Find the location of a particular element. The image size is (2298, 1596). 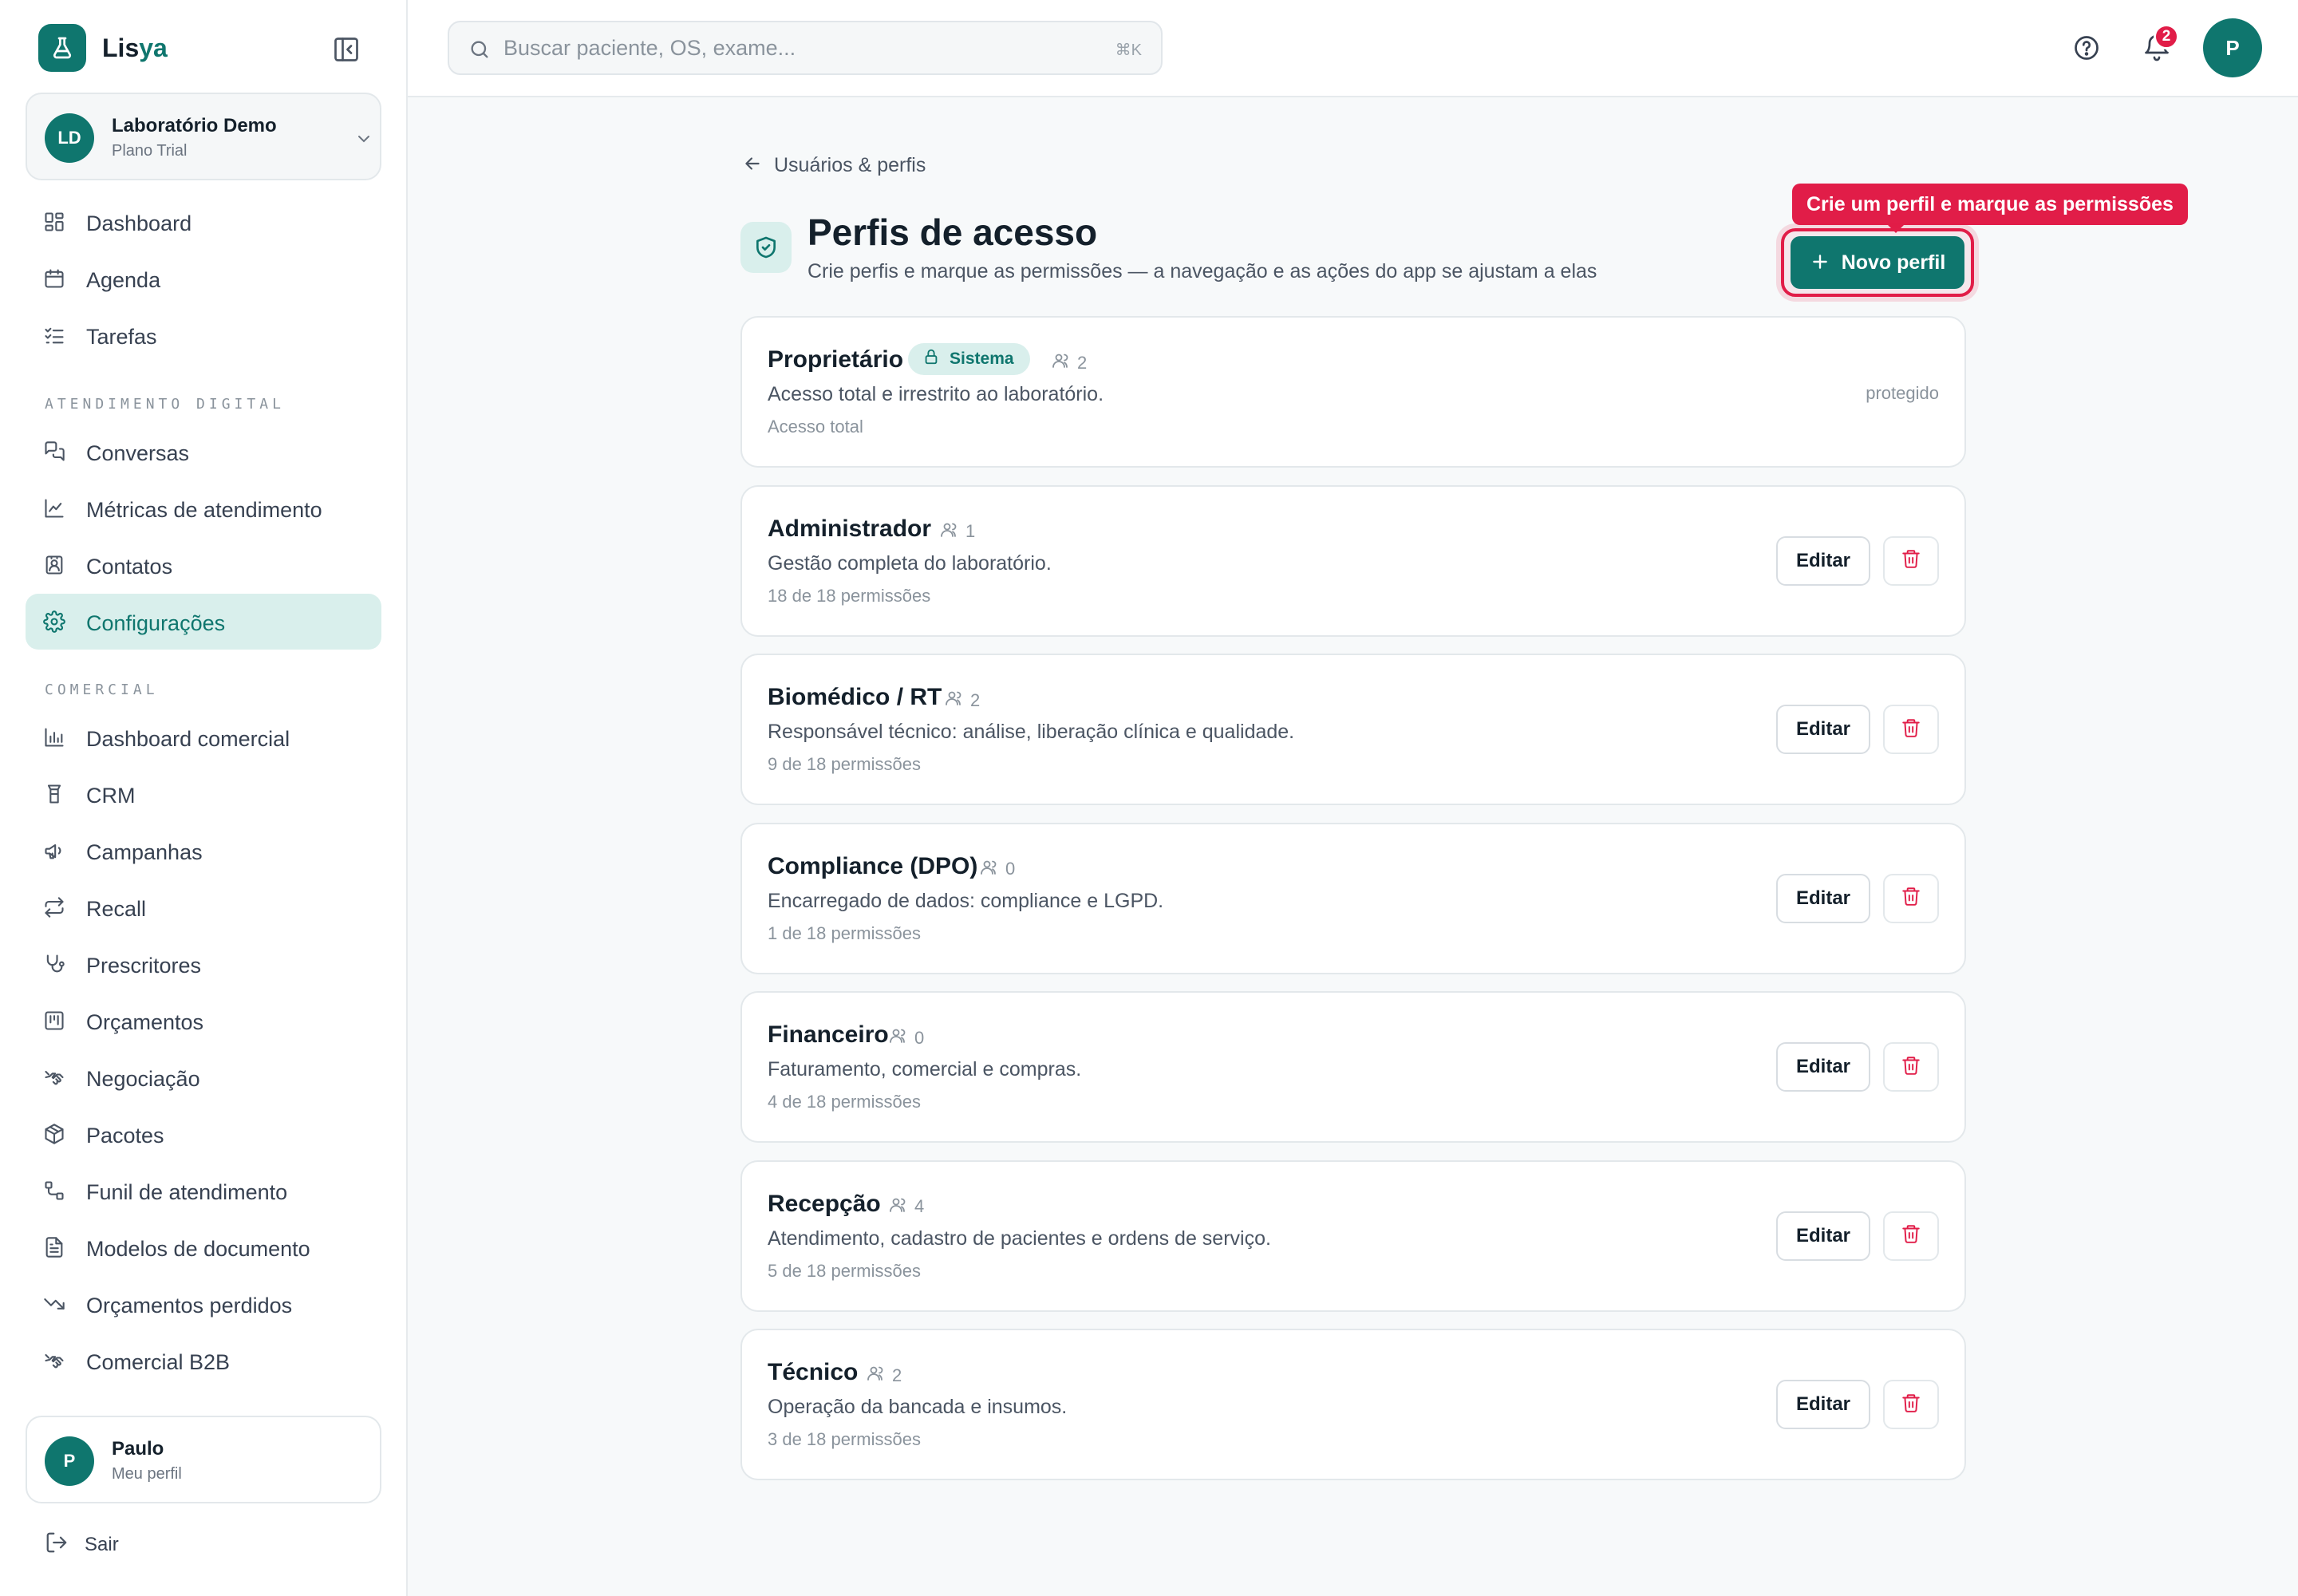

sidebar-item-metricas-de-atendimento: Métricas de atendimento is located at coordinates (204, 508).